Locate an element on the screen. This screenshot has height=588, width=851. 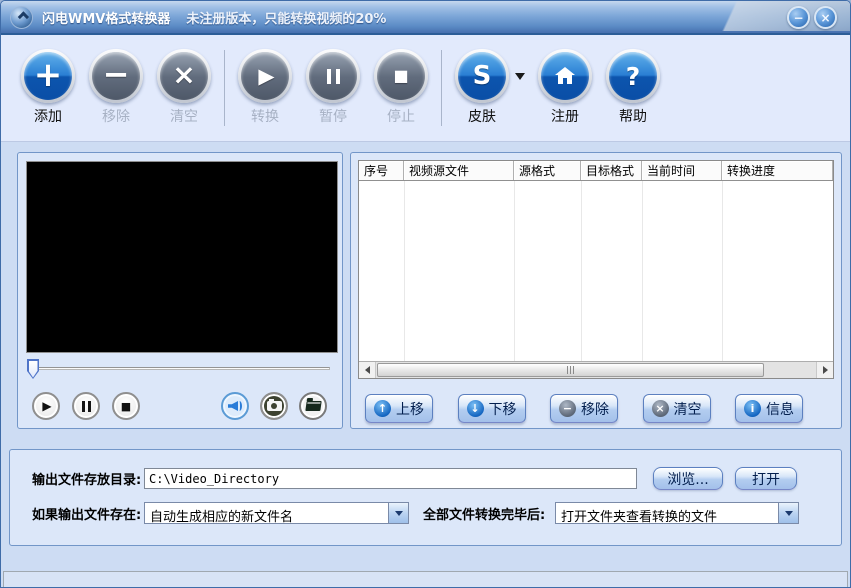
info-icon: i is located at coordinates (752, 408).